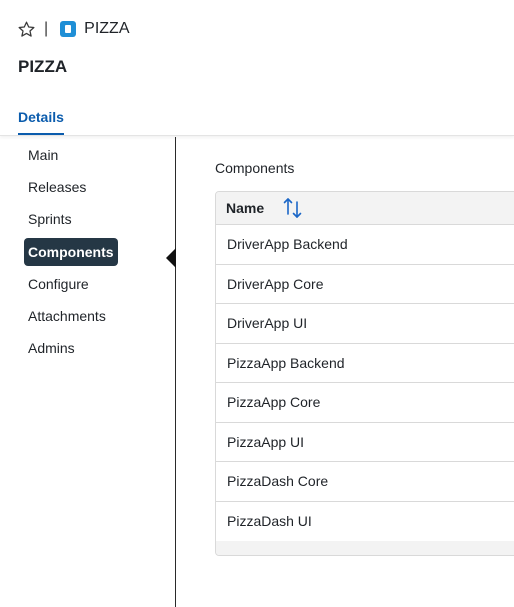  What do you see at coordinates (58, 284) in the screenshot?
I see `sidebar-item-configure: Configure` at bounding box center [58, 284].